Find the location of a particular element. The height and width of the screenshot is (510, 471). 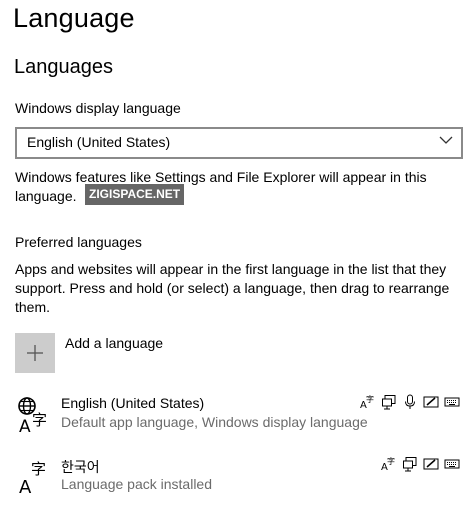

language-description: Language pack installed is located at coordinates (137, 484).